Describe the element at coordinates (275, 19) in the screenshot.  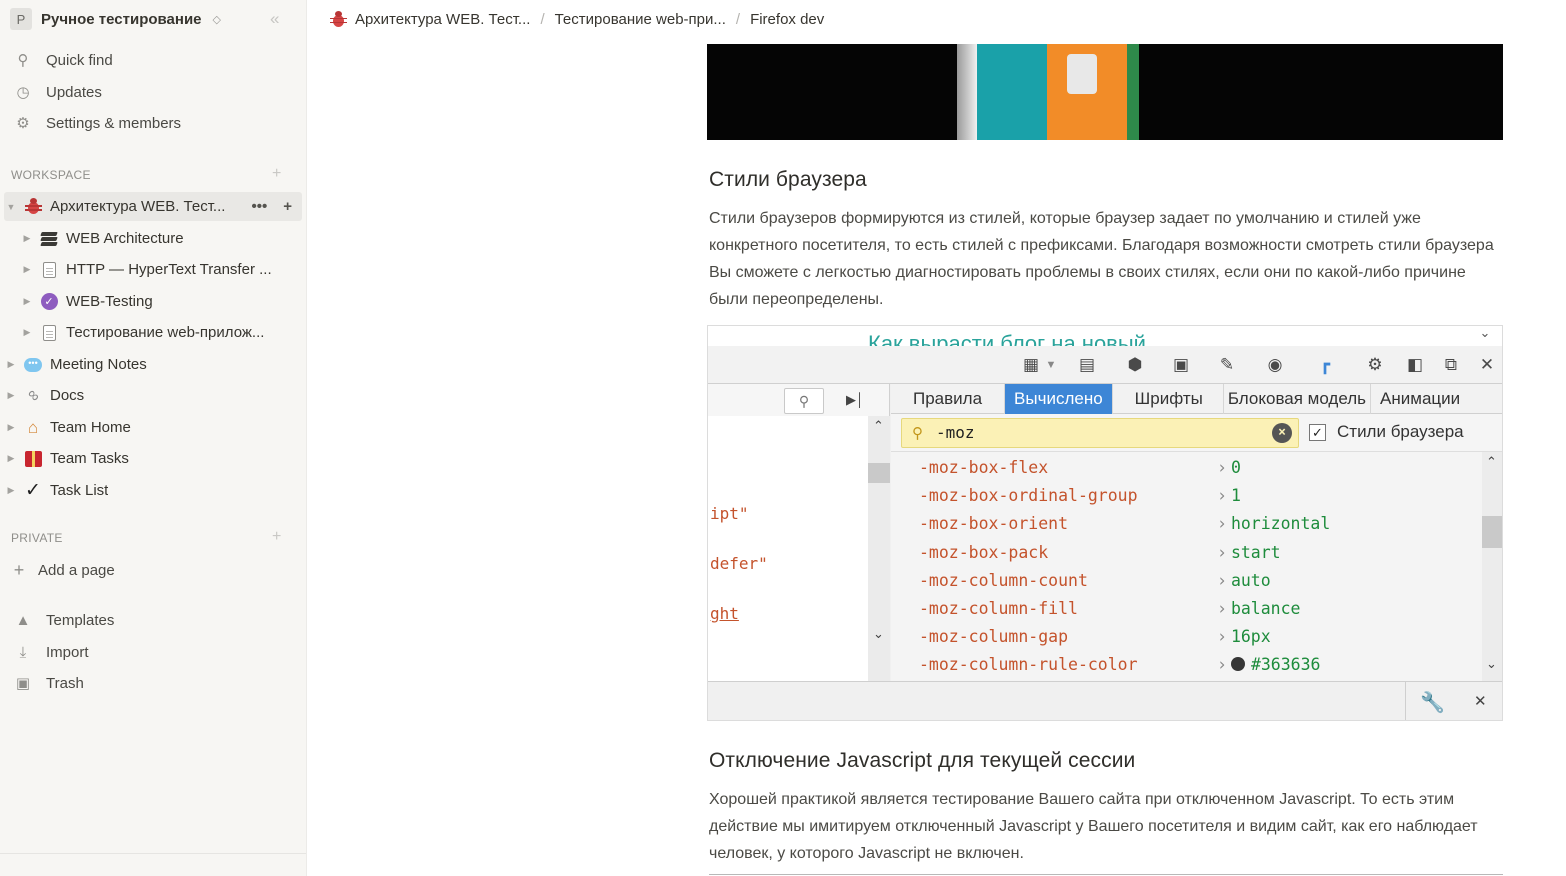
I see `collapse-sidebar-icon: «` at that location.